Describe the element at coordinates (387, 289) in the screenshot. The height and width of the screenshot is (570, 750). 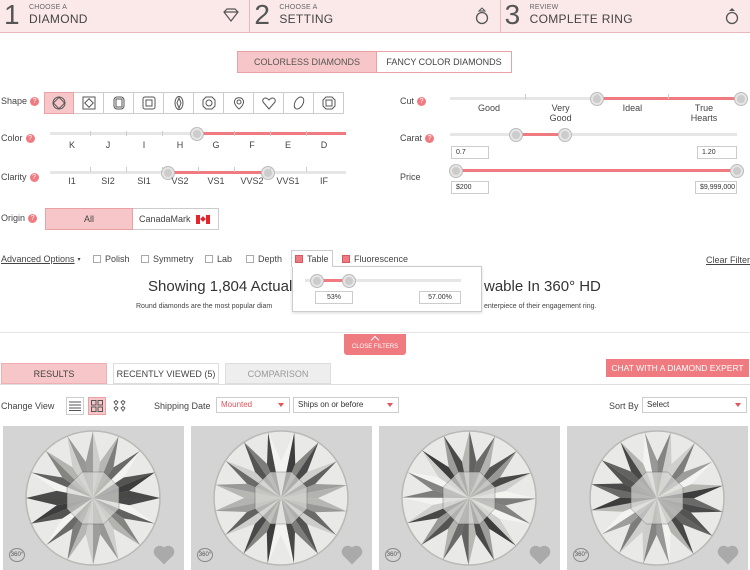
I see `table-filter-popup: 53% 57.00%` at that location.